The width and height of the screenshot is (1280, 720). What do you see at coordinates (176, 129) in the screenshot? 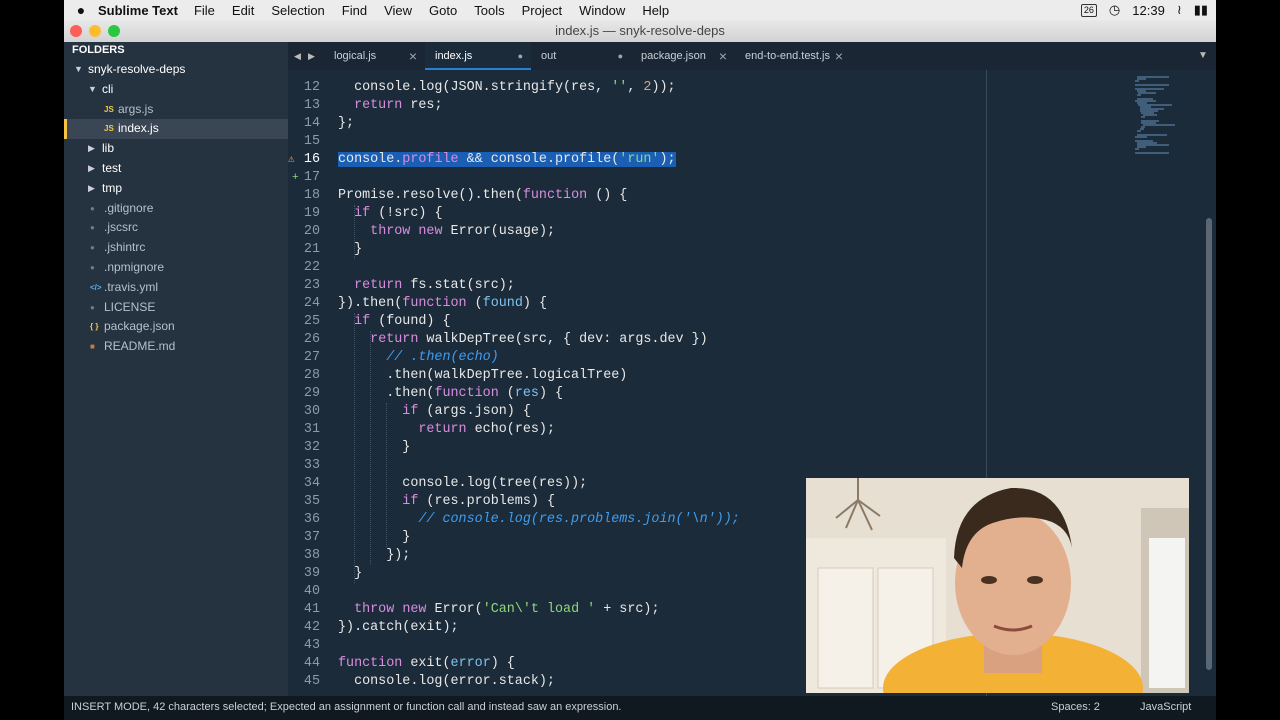
I see `file-item: JS index.js` at bounding box center [176, 129].